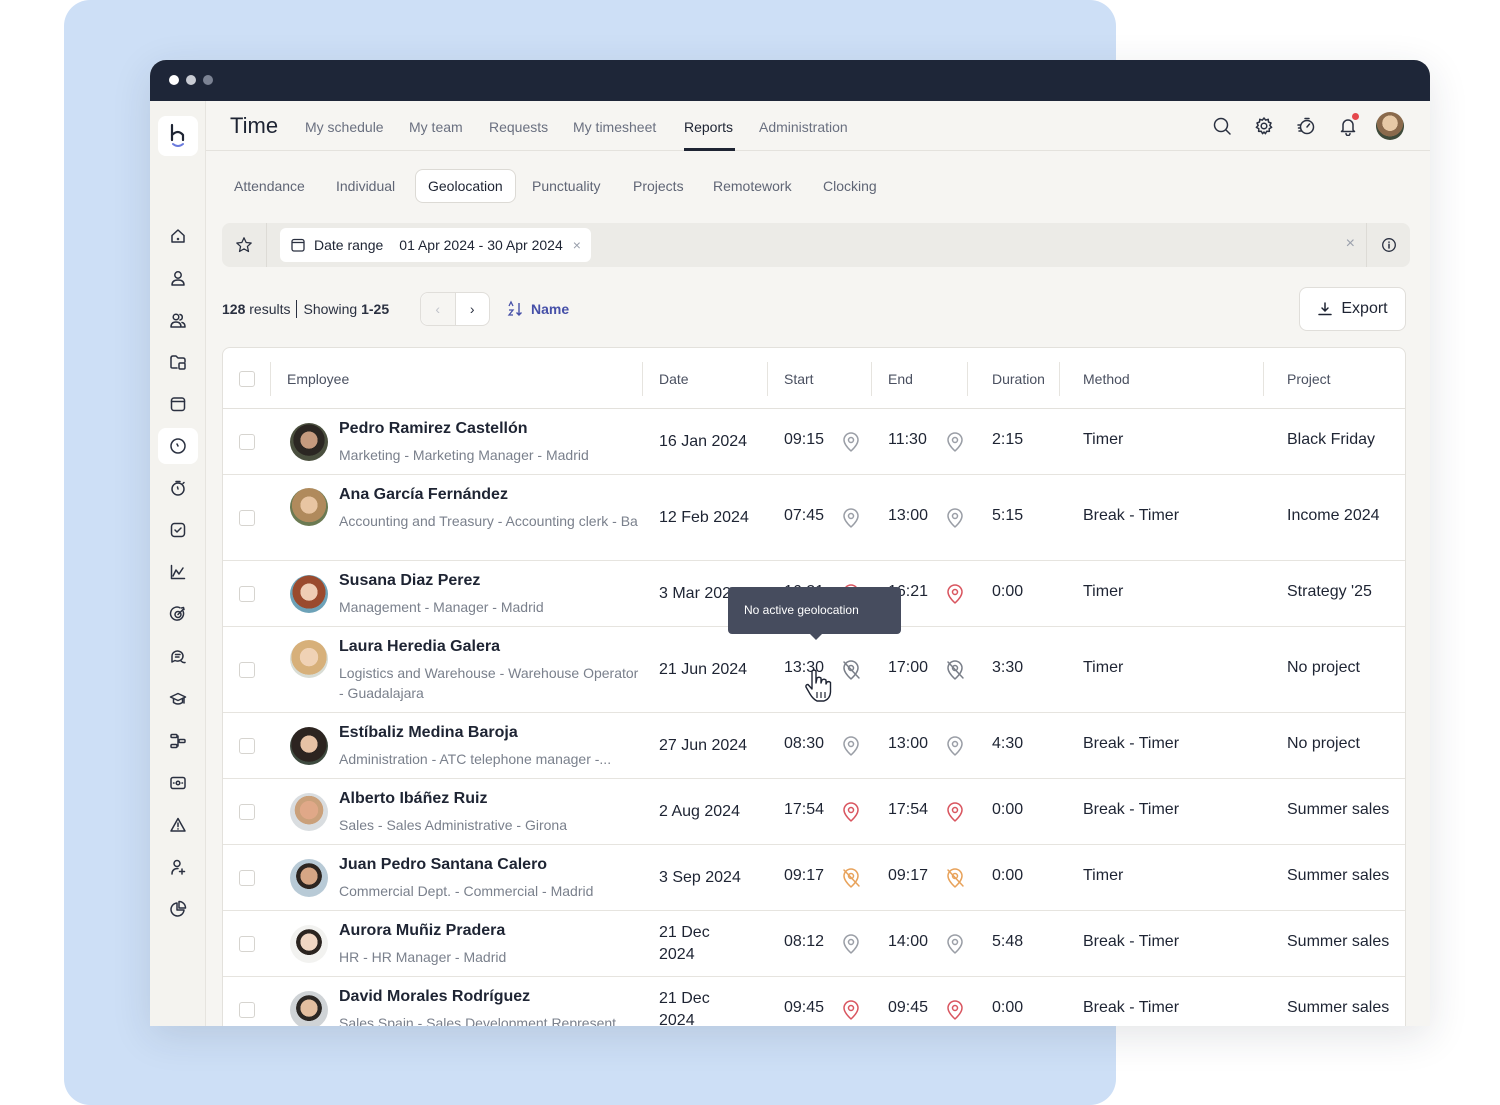  Describe the element at coordinates (1309, 379) in the screenshot. I see `column-project: Project` at that location.